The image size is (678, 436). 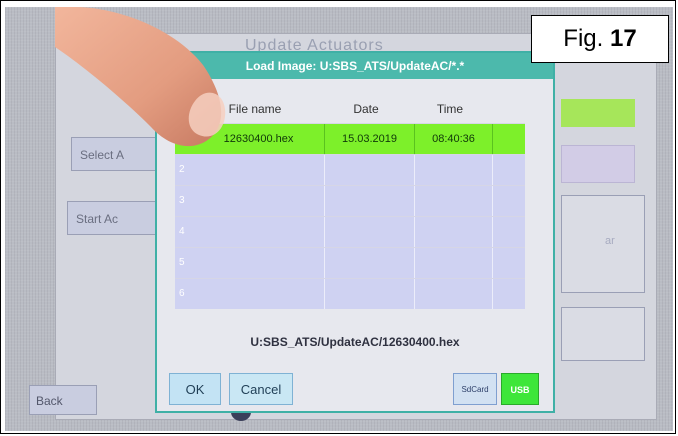 I want to click on figure-number: 17, so click(x=623, y=38).